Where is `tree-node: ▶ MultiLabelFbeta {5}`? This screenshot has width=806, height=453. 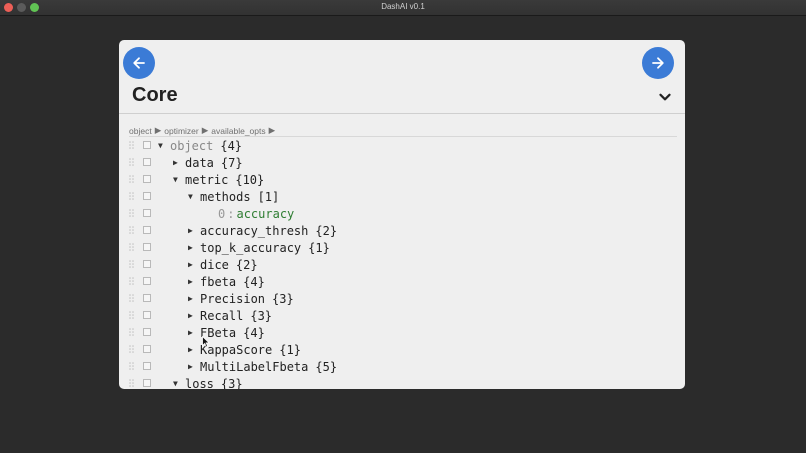 tree-node: ▶ MultiLabelFbeta {5} is located at coordinates (262, 366).